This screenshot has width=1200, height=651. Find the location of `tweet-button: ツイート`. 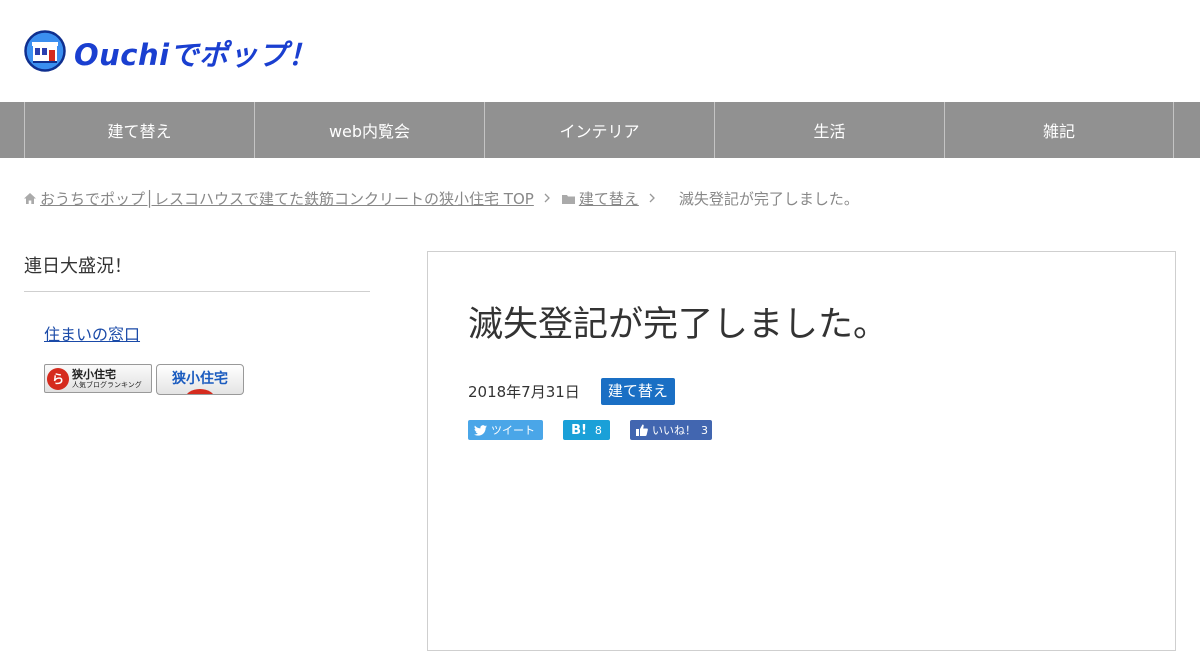

tweet-button: ツイート is located at coordinates (505, 430).